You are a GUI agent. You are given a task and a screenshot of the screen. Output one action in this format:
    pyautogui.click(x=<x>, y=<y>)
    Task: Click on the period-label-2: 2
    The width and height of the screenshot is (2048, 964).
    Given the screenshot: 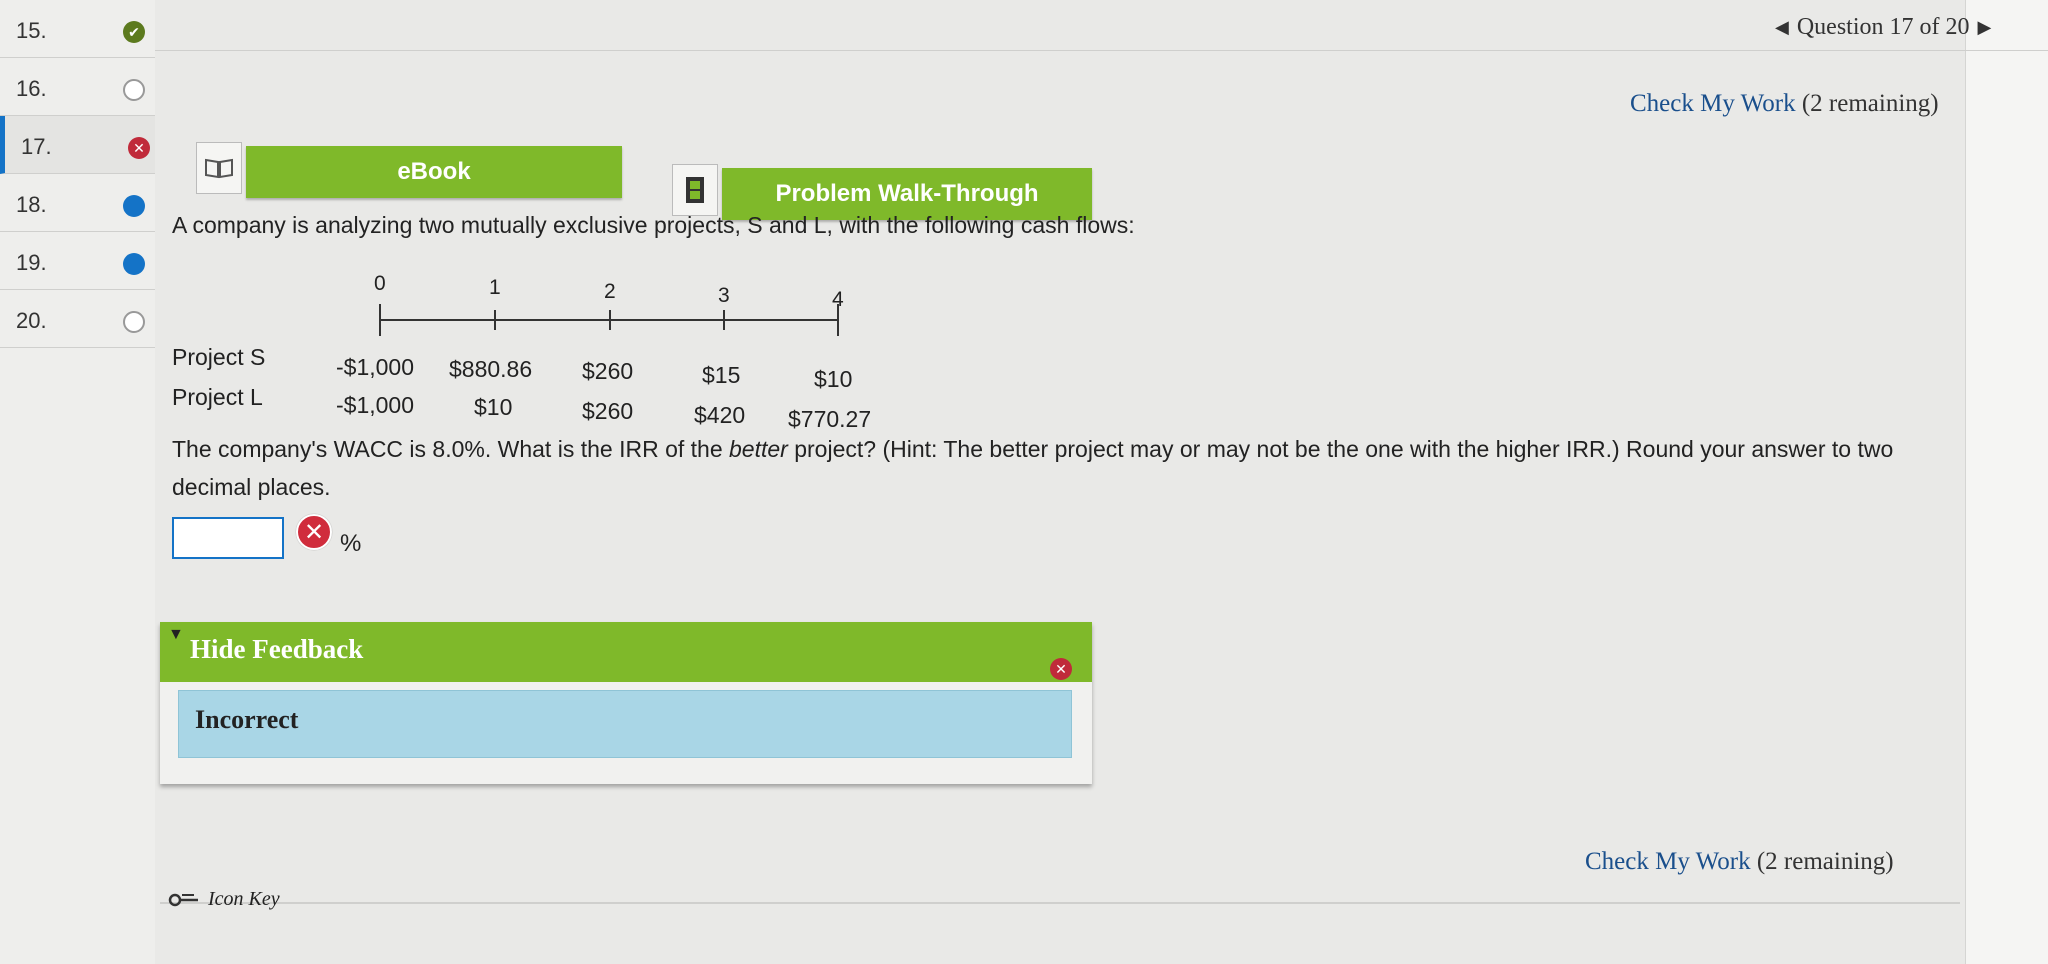 What is the action you would take?
    pyautogui.click(x=610, y=291)
    